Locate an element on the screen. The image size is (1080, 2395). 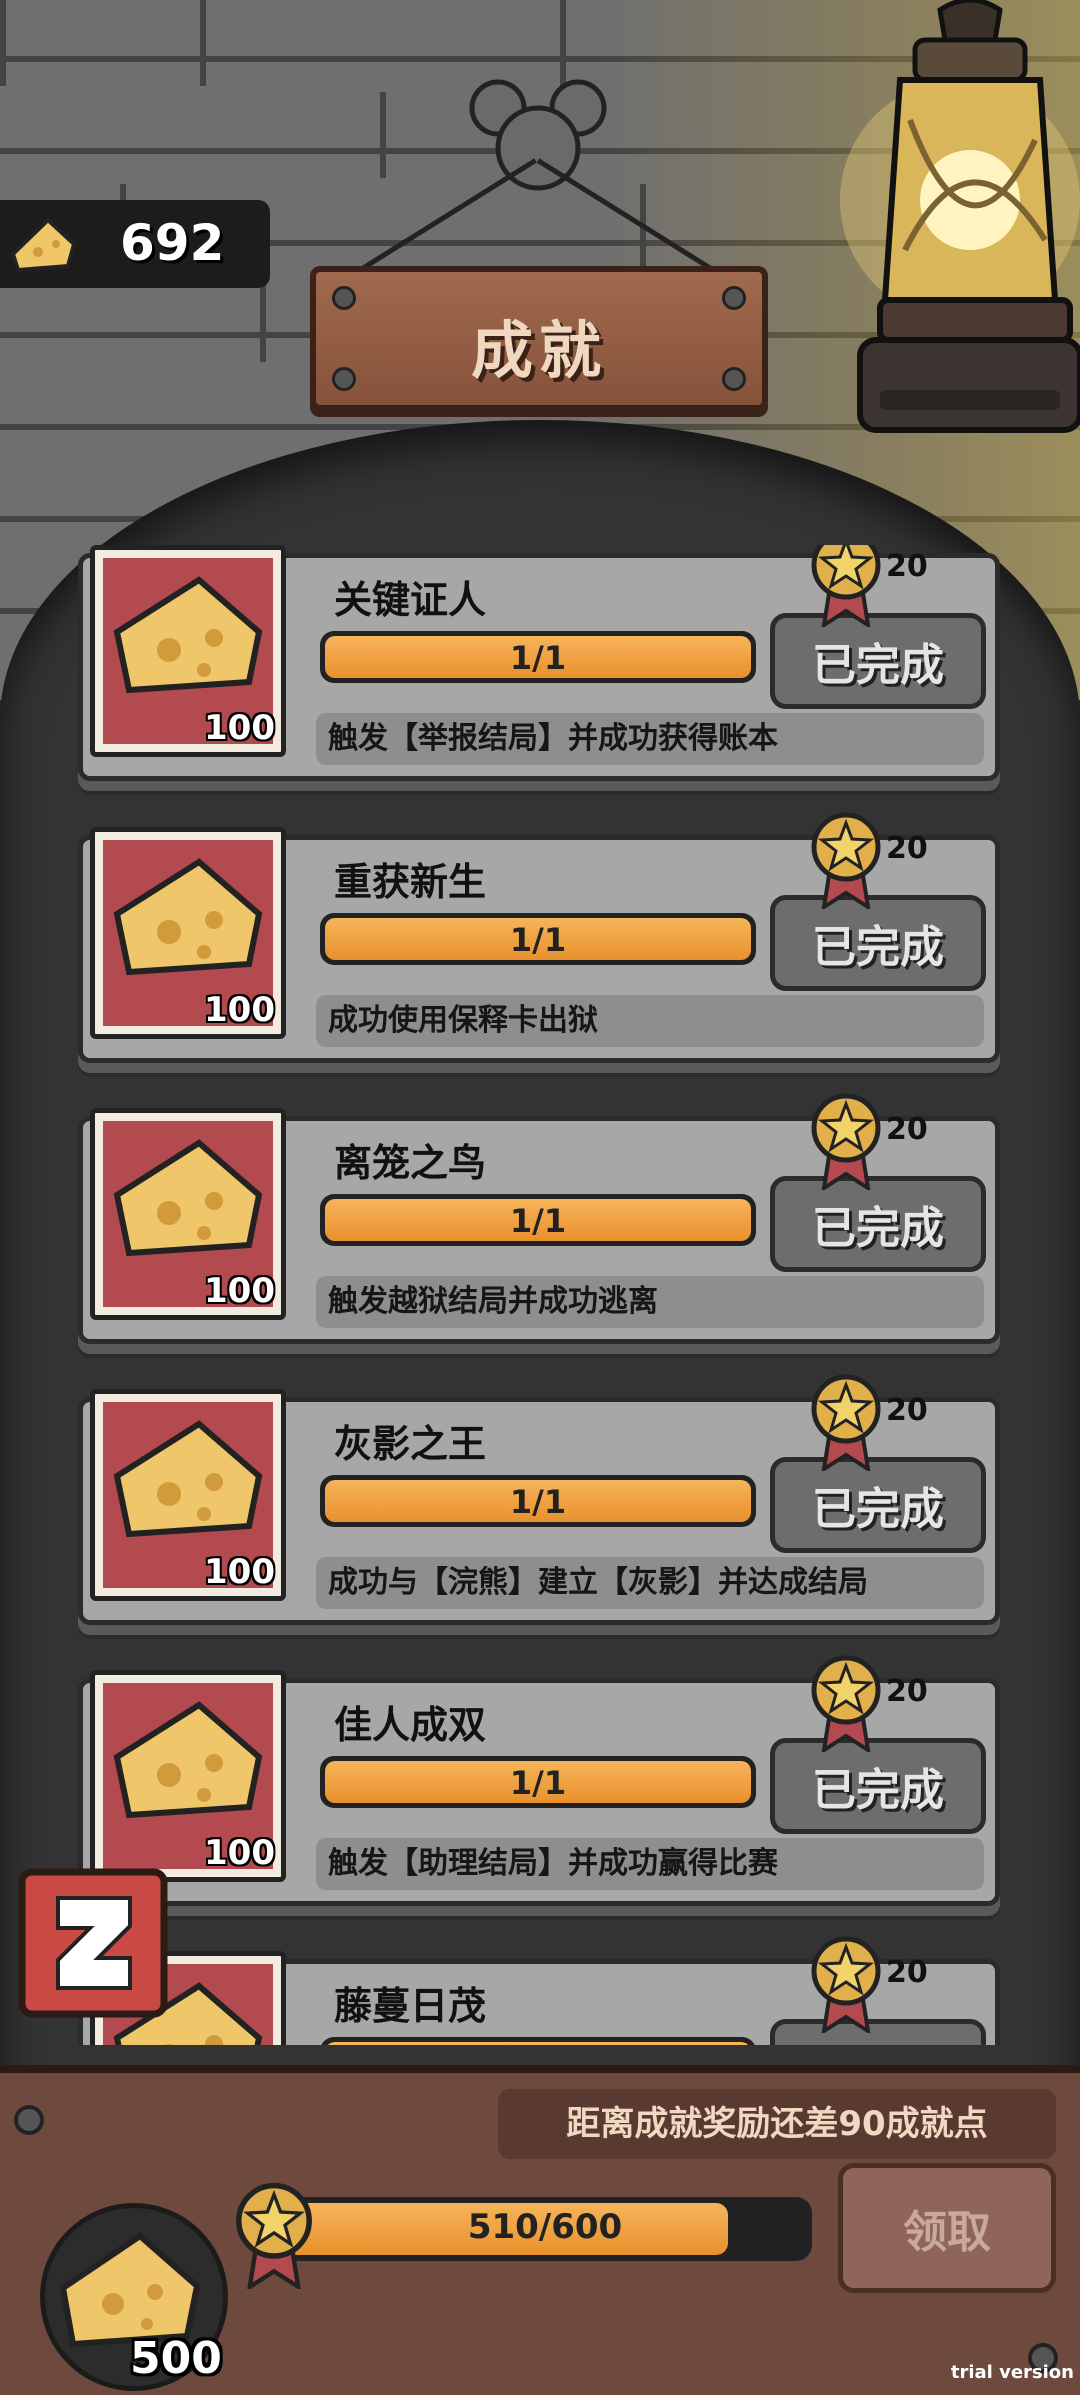
achievement-title: 离笼之鸟 is located at coordinates (410, 1163).